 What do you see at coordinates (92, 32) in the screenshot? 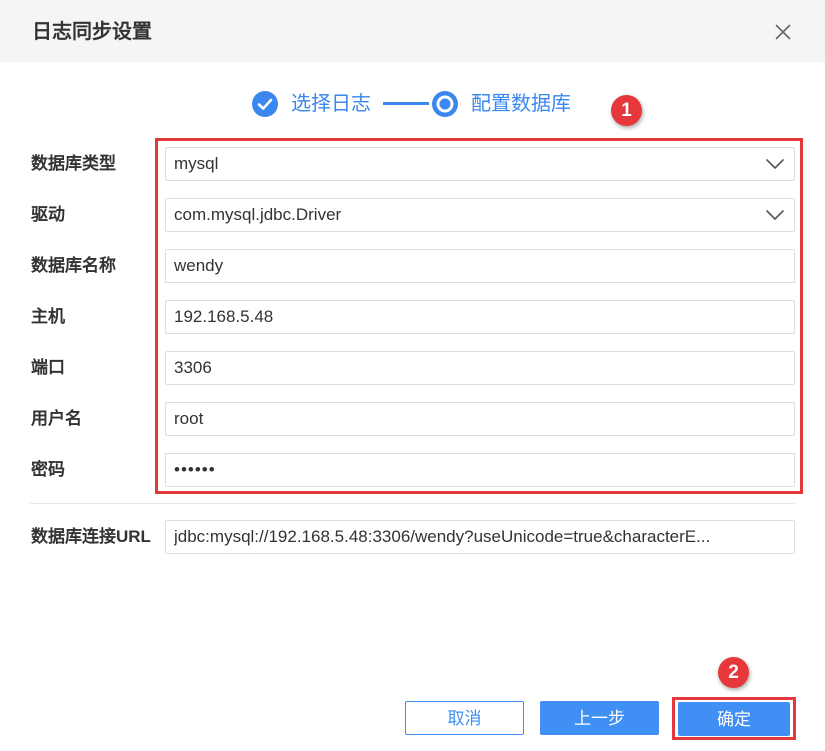
I see `dialog-title: 日志同步设置` at bounding box center [92, 32].